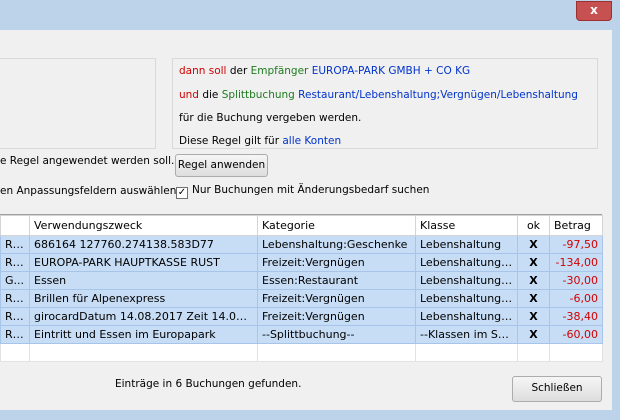 Image resolution: width=620 pixels, height=420 pixels. Describe the element at coordinates (143, 244) in the screenshot. I see `cell-purpose: 686164 127760.274138.583D77` at that location.